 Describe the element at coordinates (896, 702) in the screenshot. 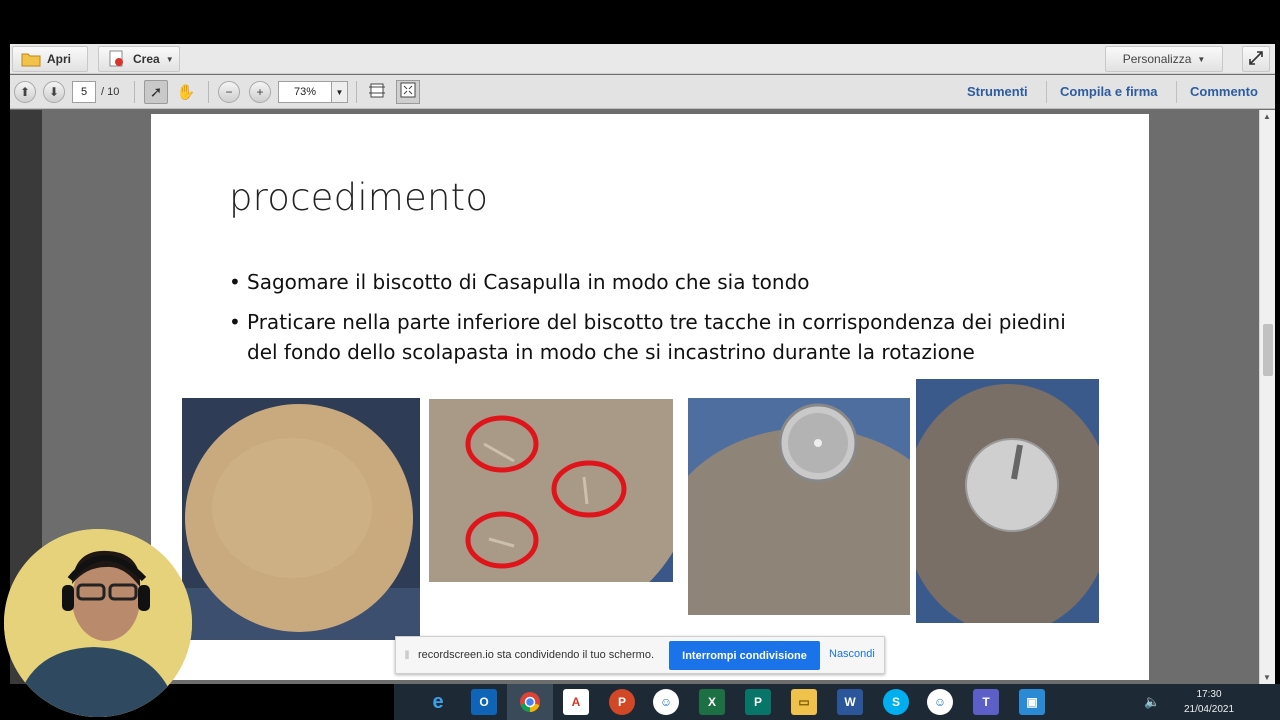

I see `skype-icon: S` at that location.